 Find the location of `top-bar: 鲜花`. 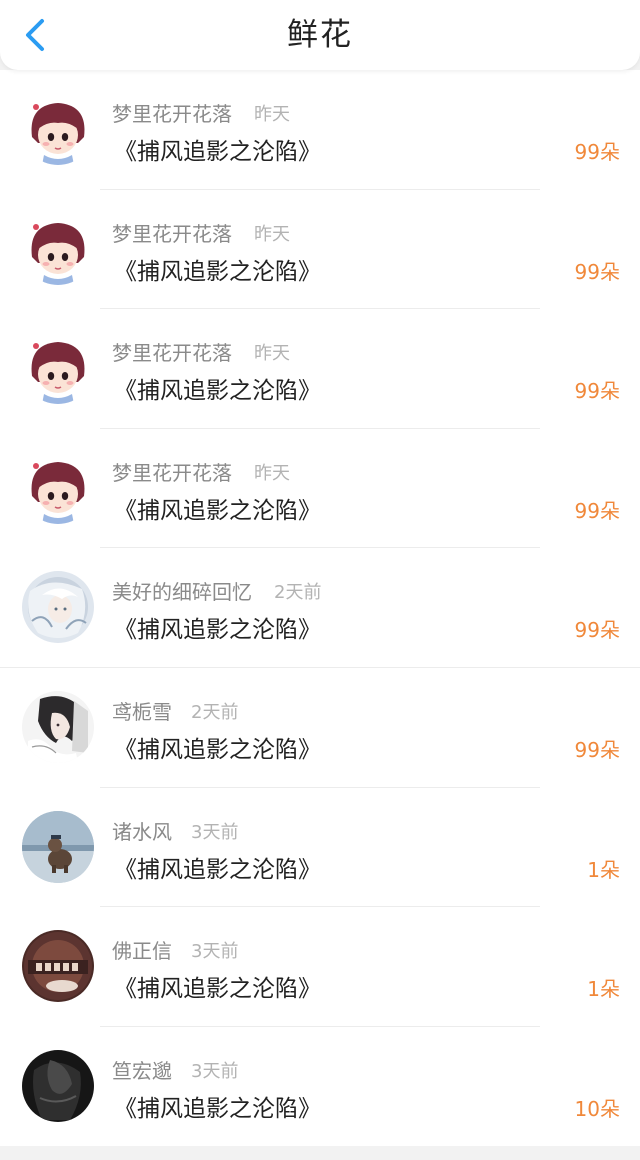

top-bar: 鲜花 is located at coordinates (320, 35).